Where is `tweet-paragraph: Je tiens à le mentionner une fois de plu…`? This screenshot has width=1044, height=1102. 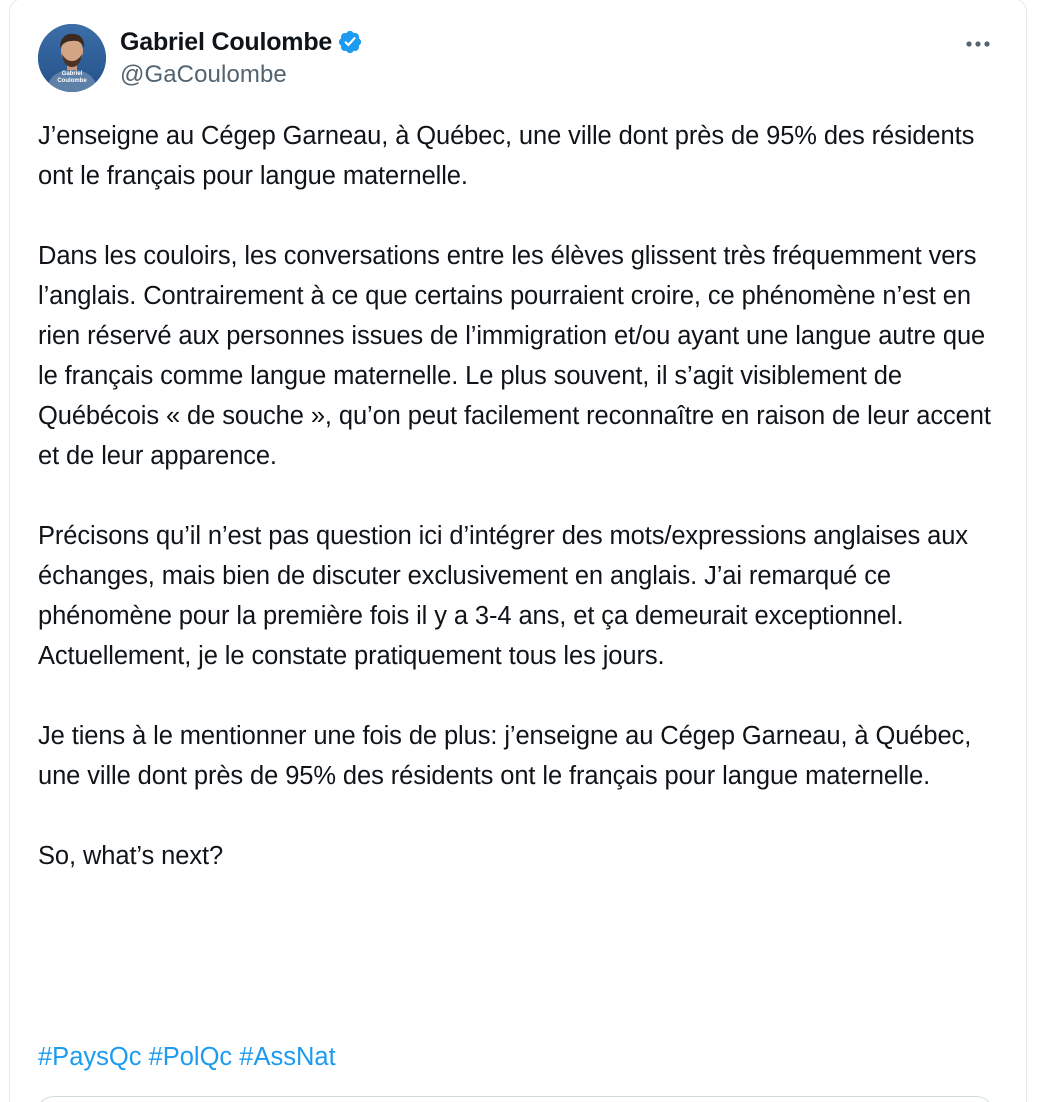 tweet-paragraph: Je tiens à le mentionner une fois de plu… is located at coordinates (505, 756).